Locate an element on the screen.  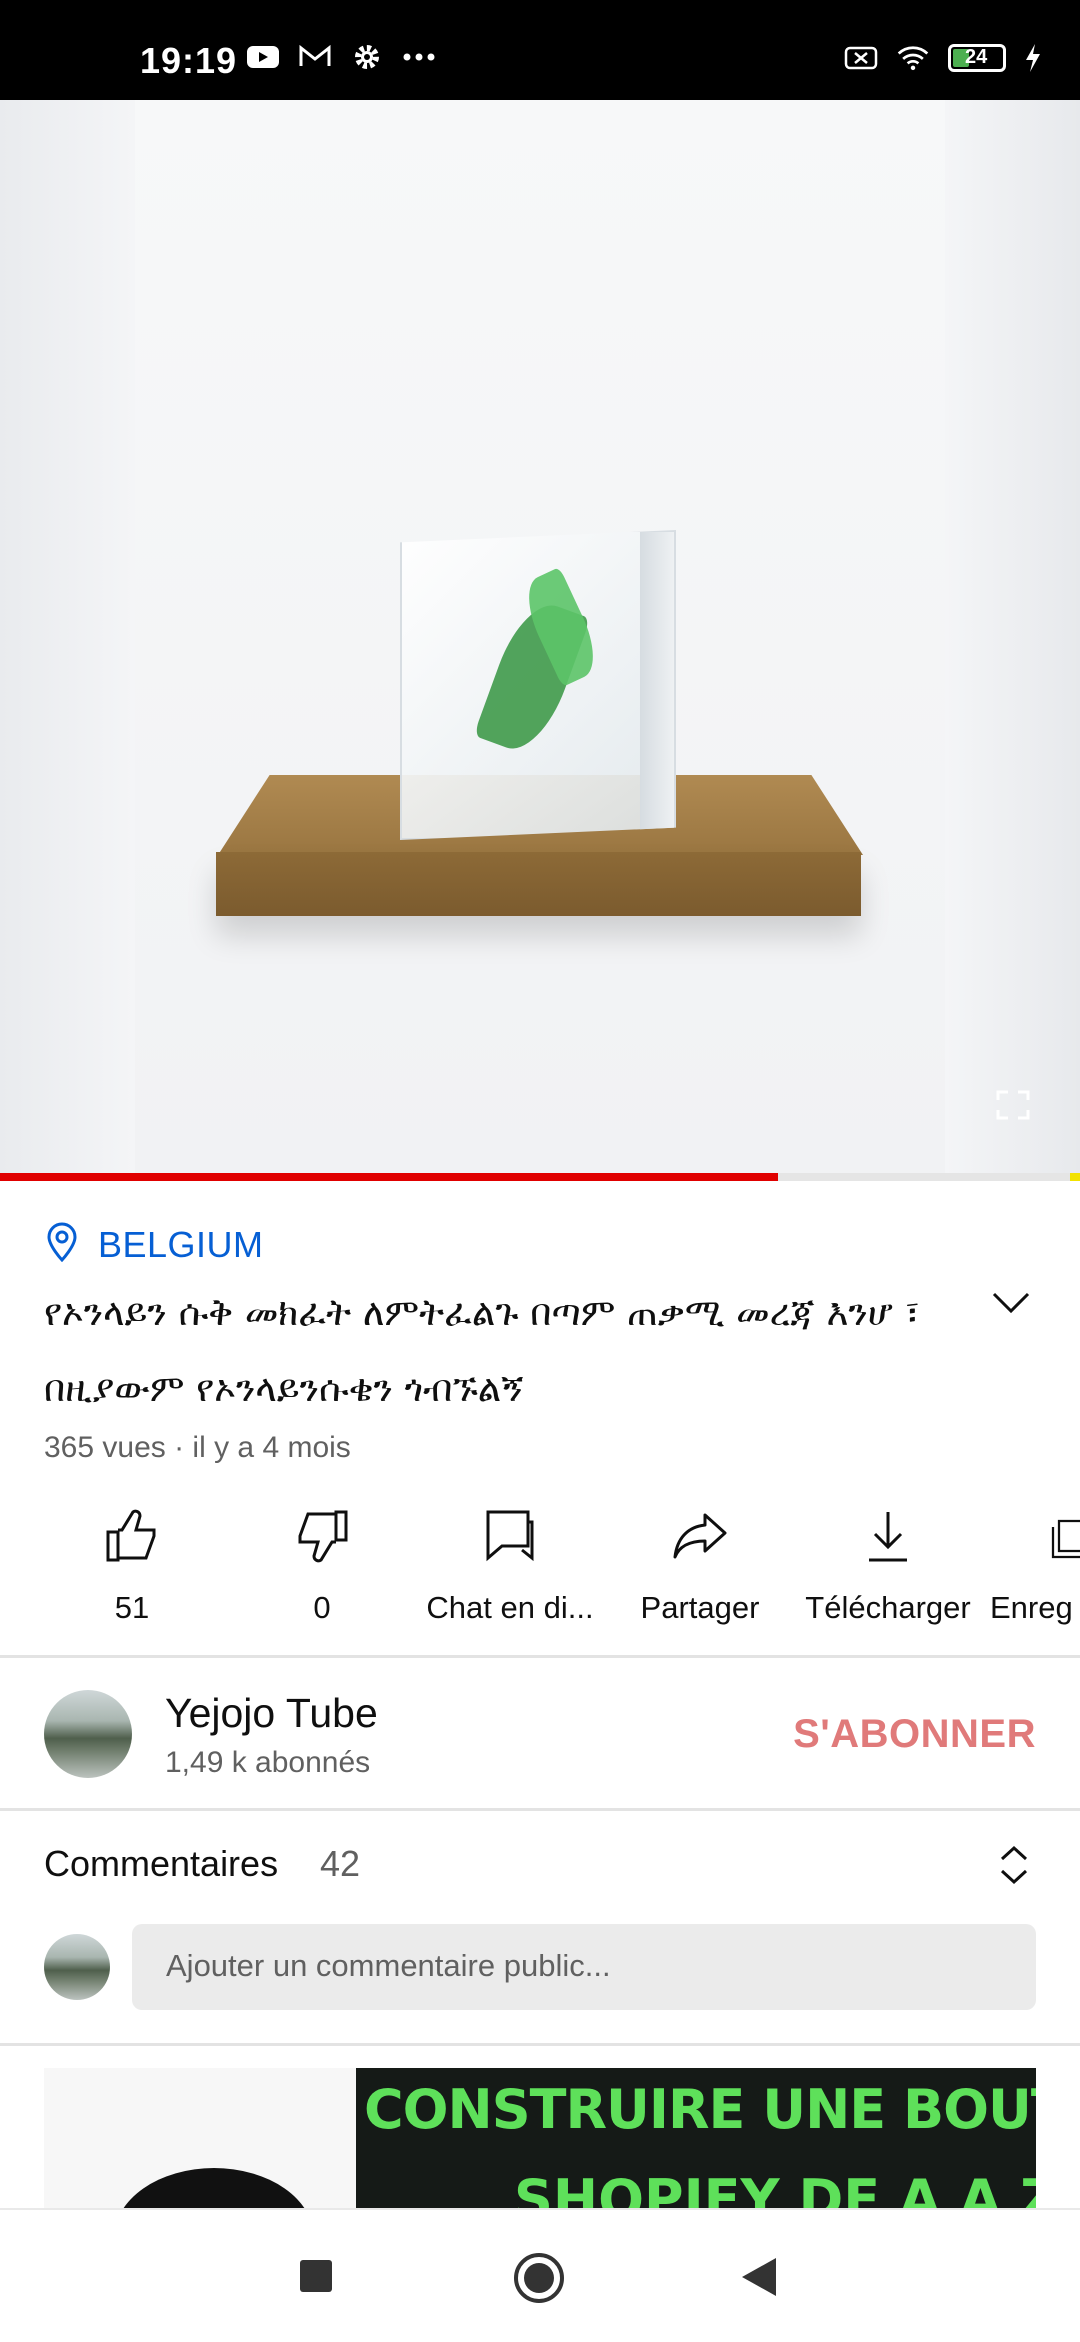
like-count: 51 is located at coordinates (132, 1607).